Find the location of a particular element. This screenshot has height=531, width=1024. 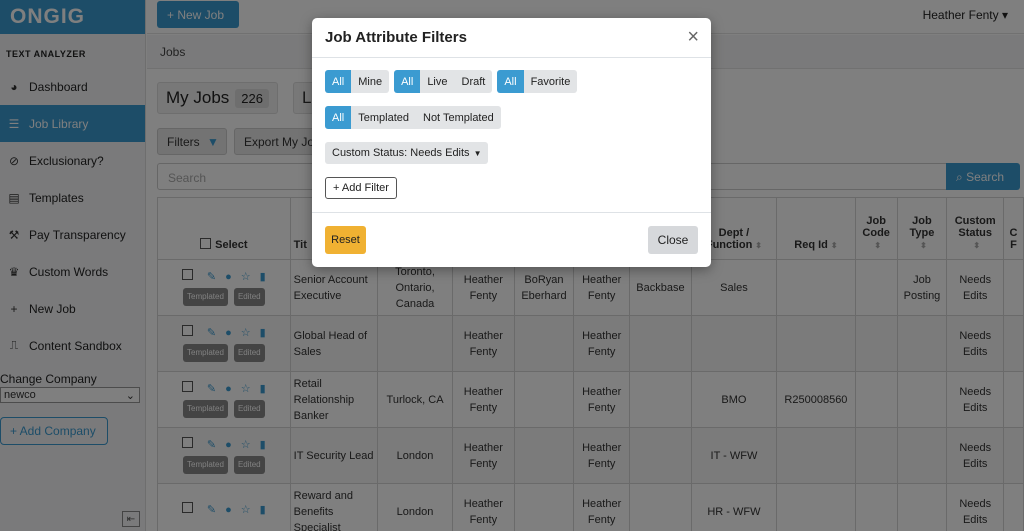

filter-row-template: All Templated Not Templated is located at coordinates (511, 117).